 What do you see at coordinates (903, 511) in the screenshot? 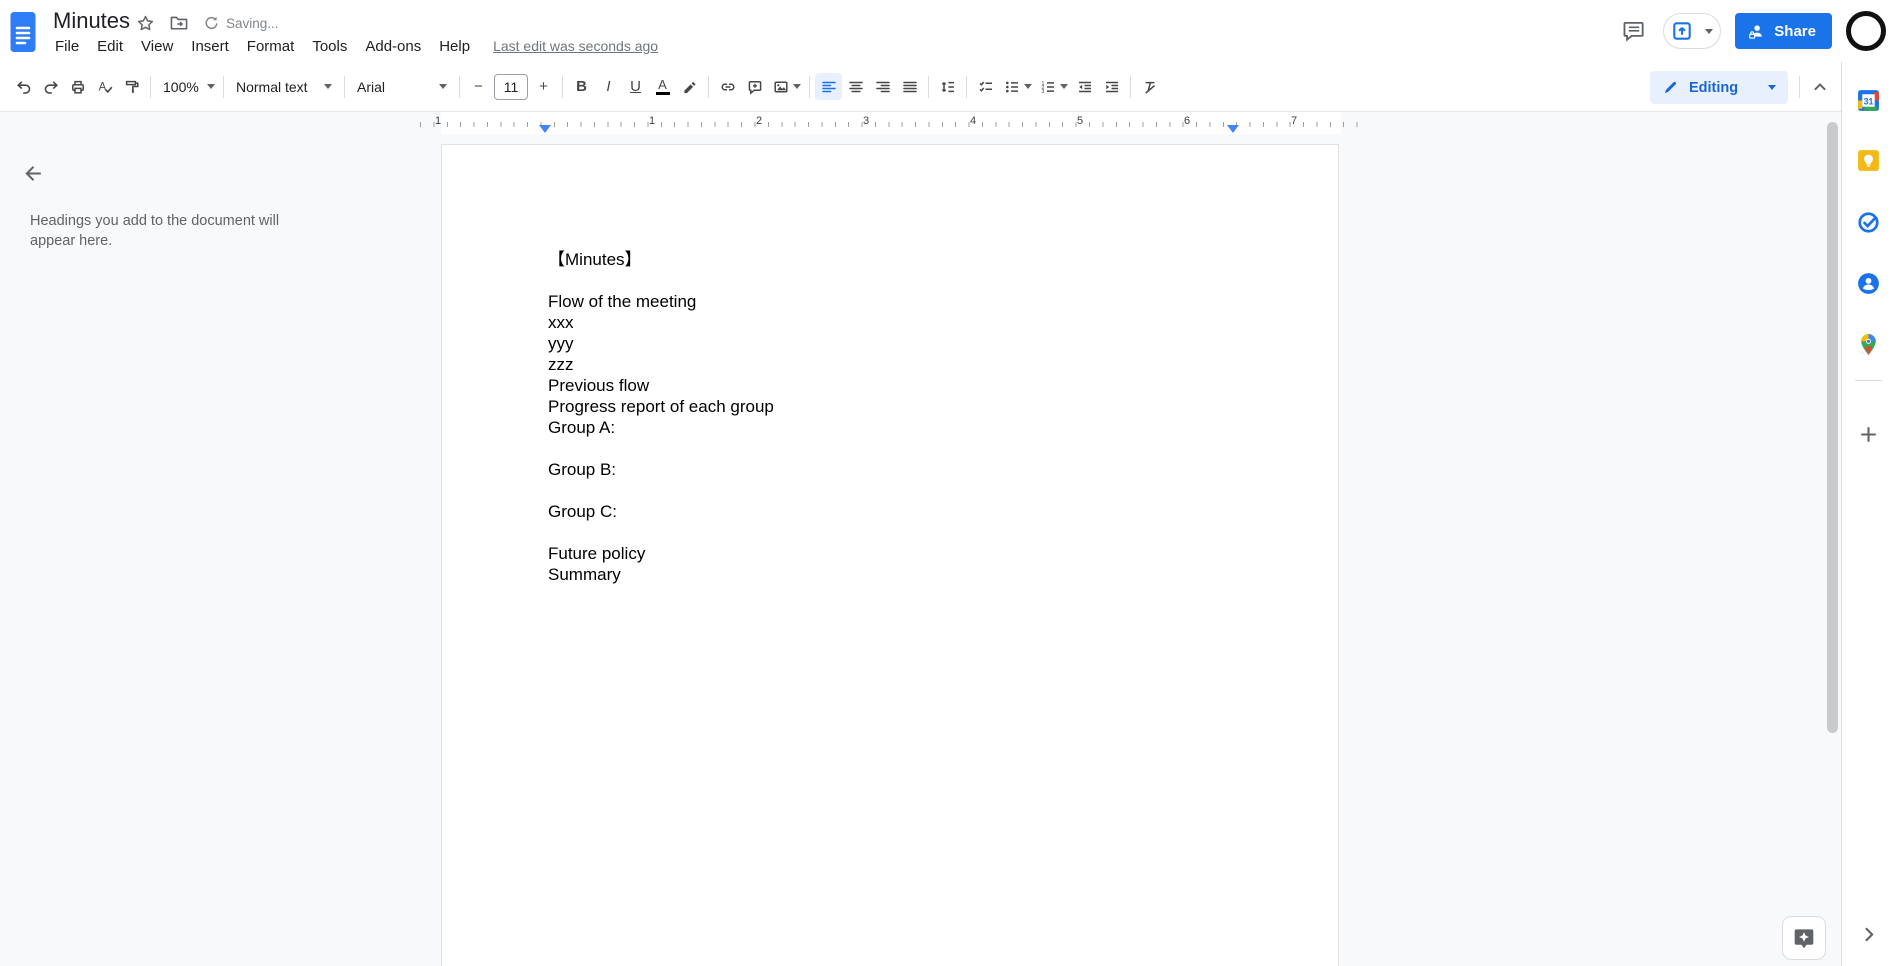
I see `doc-line: Group C:` at bounding box center [903, 511].